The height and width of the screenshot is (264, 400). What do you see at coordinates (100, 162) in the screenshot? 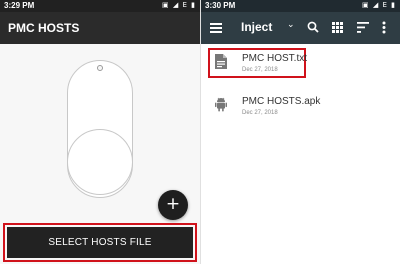
I see `tag-circle` at bounding box center [100, 162].